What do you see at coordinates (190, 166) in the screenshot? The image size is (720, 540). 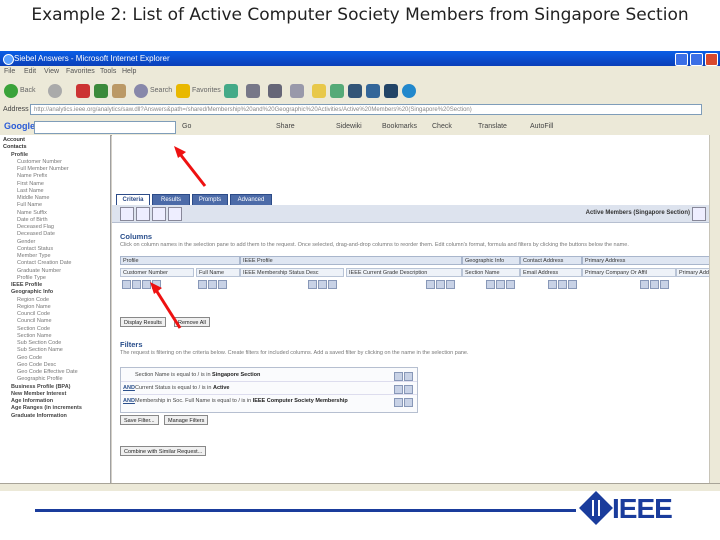 I see `arrow-to-results-tab` at bounding box center [190, 166].